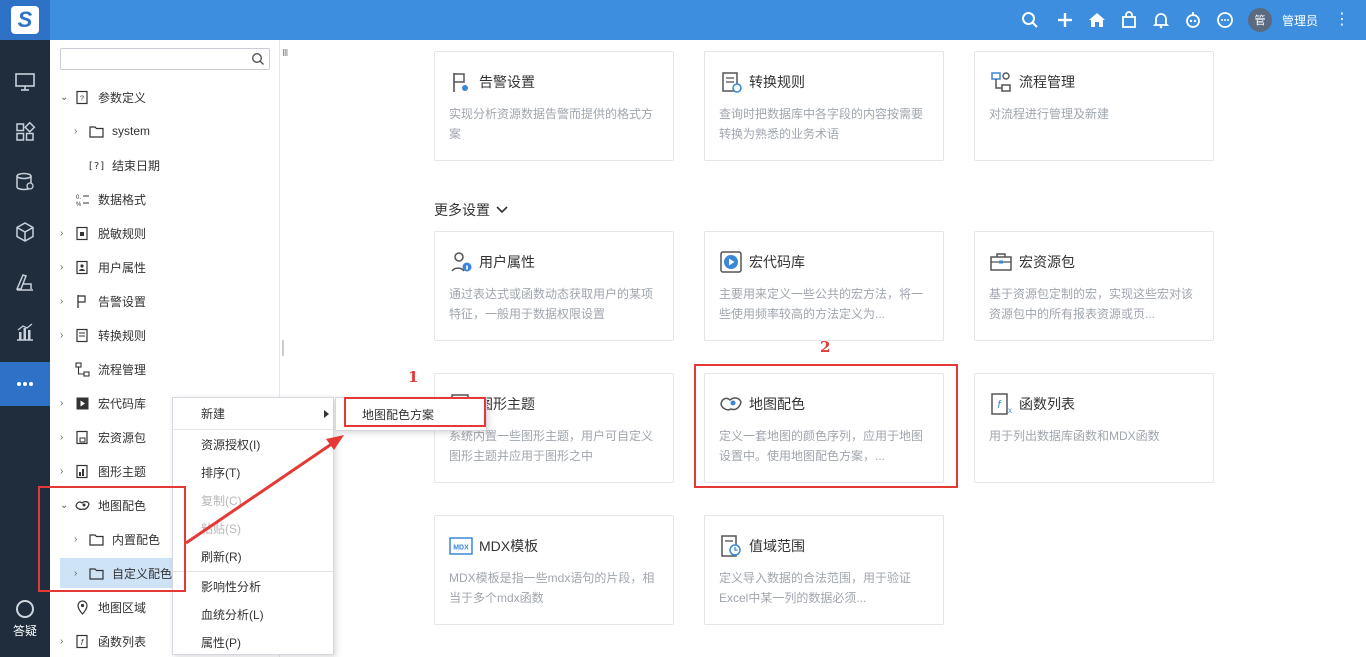 The width and height of the screenshot is (1366, 657). Describe the element at coordinates (1010, 410) in the screenshot. I see `svg-text: x` at that location.